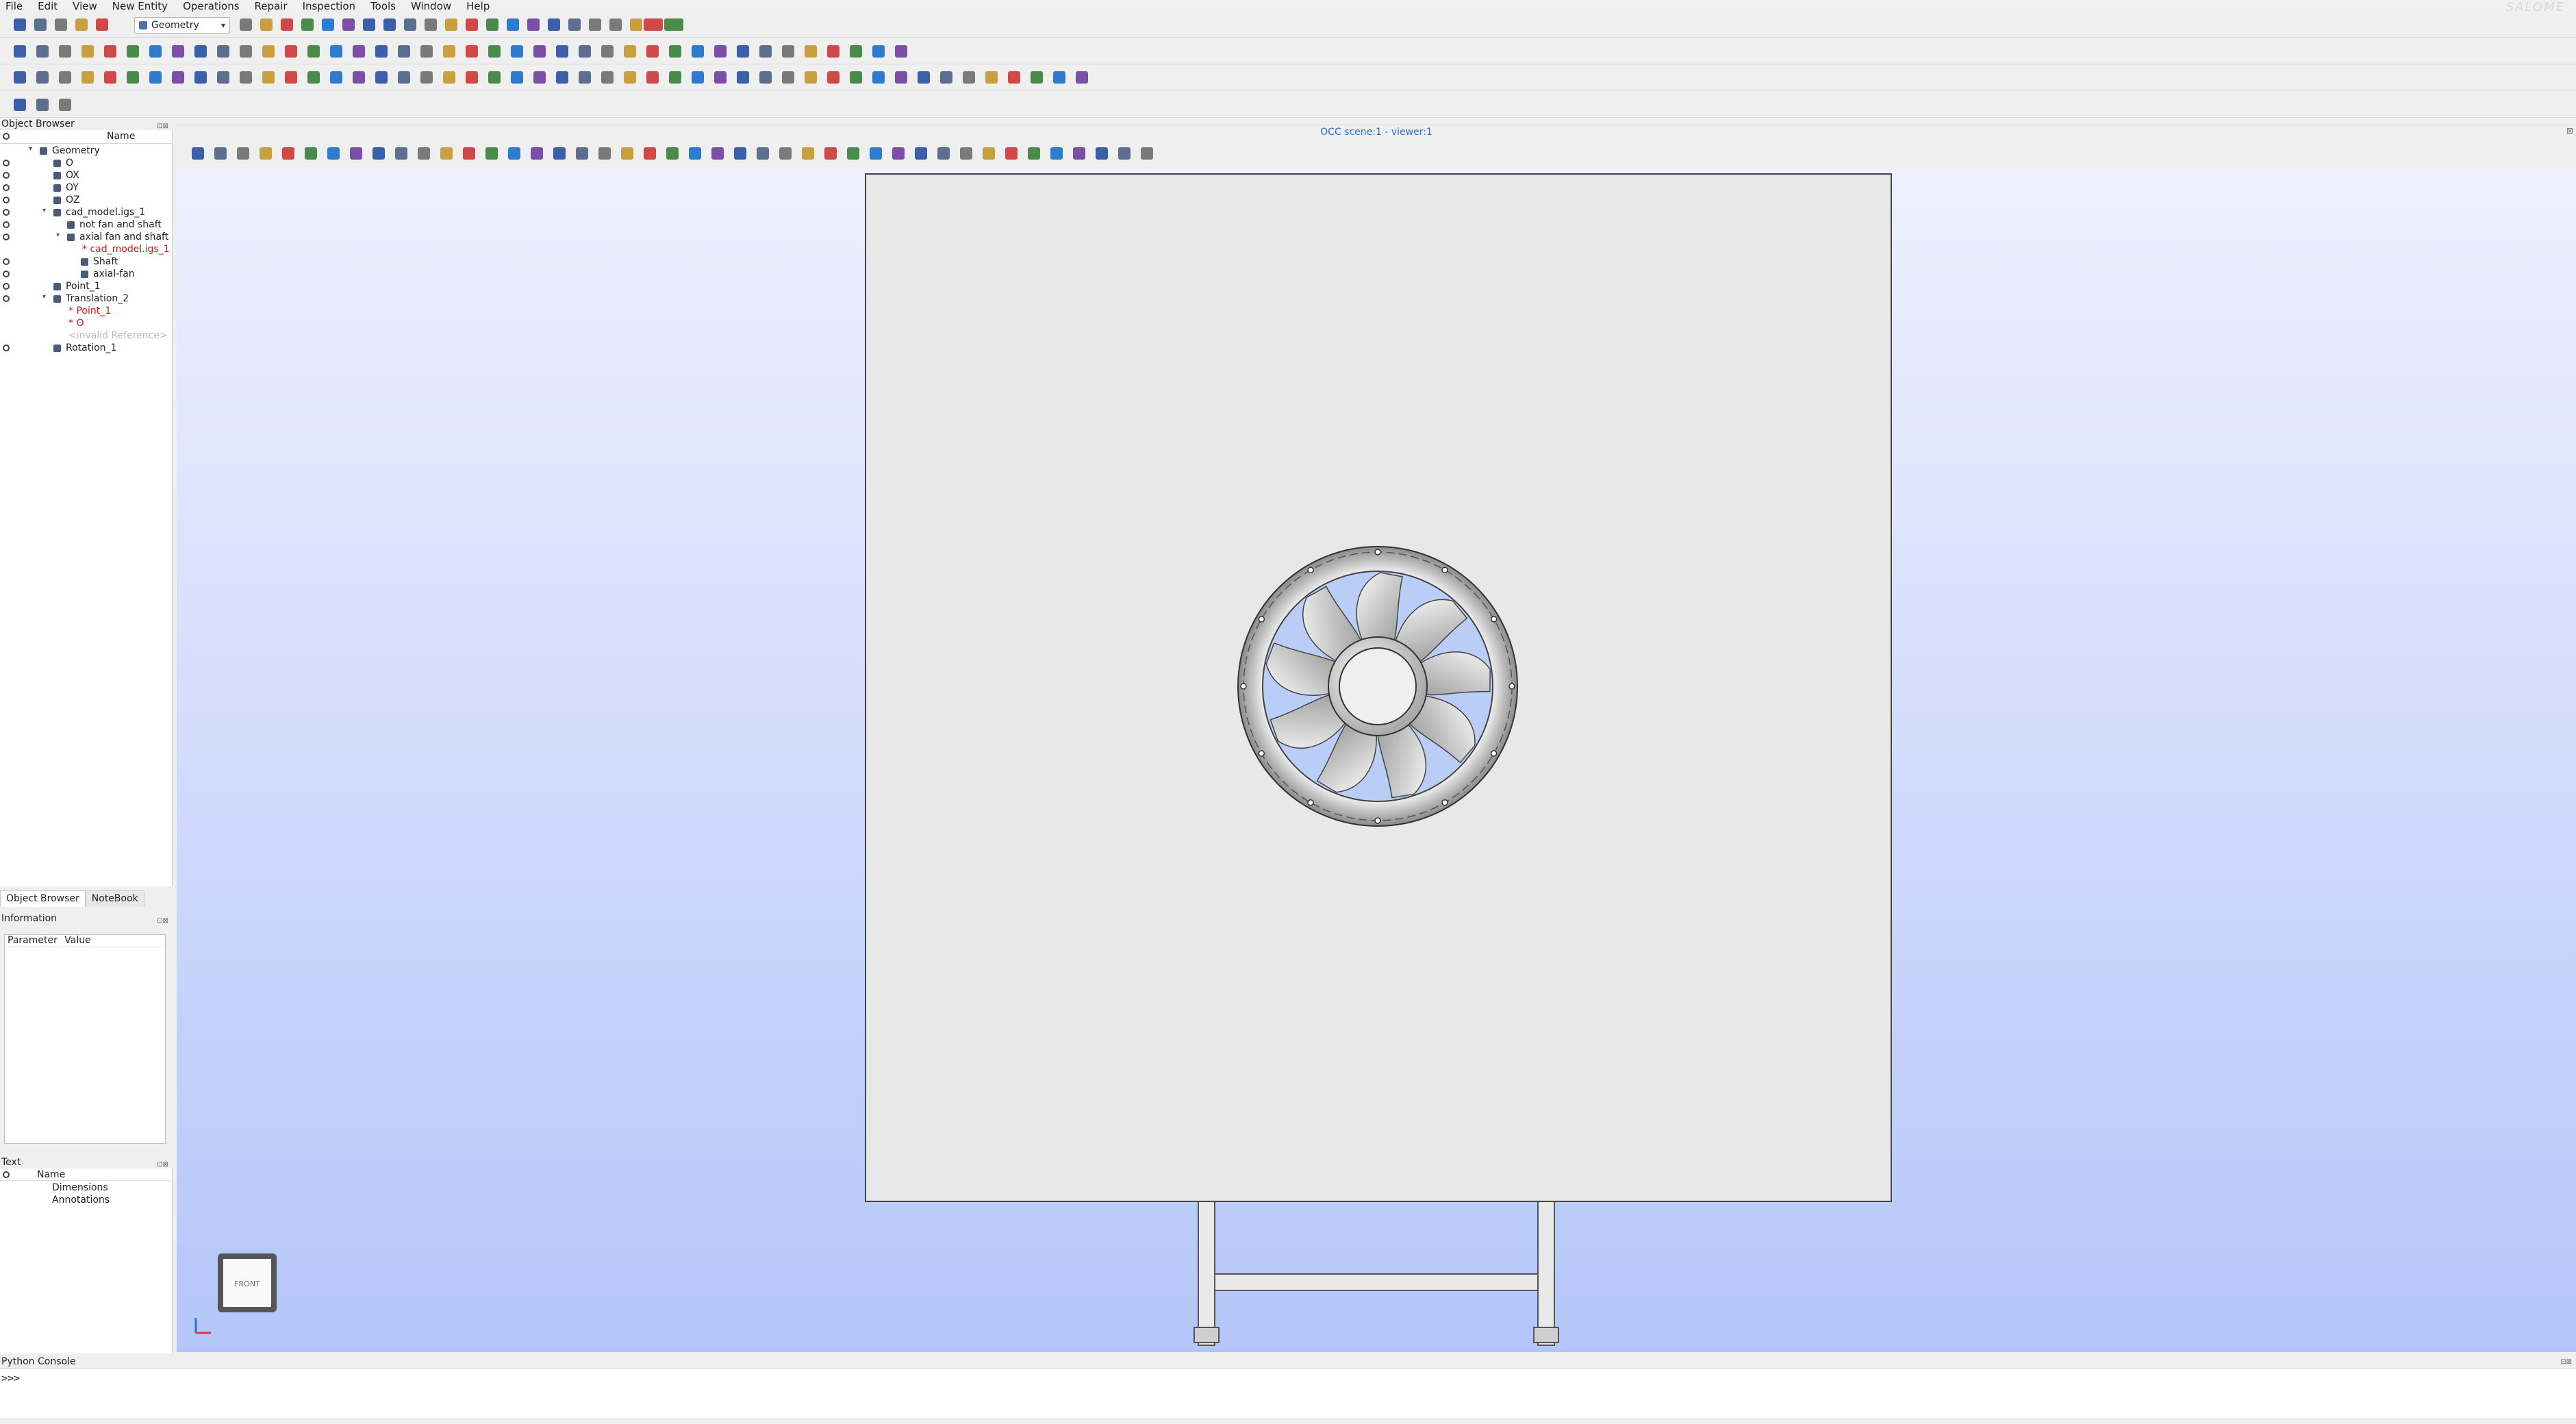 This screenshot has width=2576, height=1424. Describe the element at coordinates (182, 26) in the screenshot. I see `module-select: Geometry` at that location.